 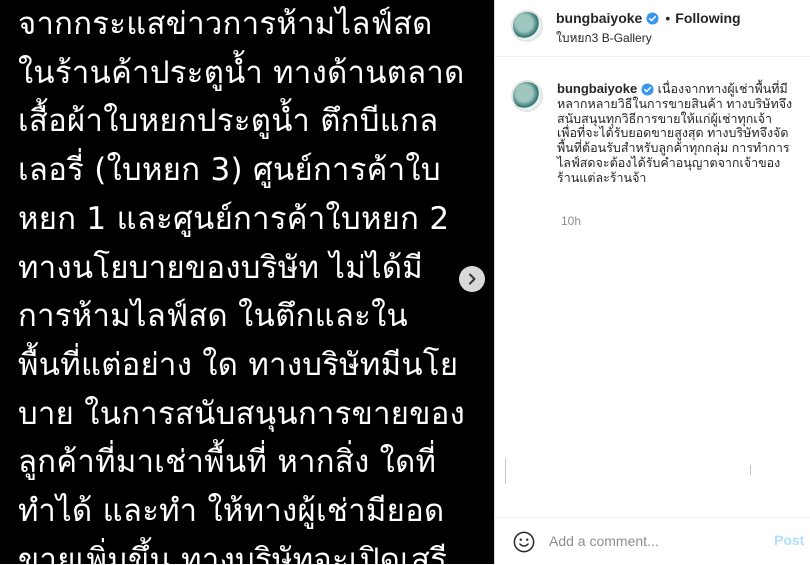 What do you see at coordinates (242, 413) in the screenshot?
I see `media-text-line: บาย ในการสนับสนุนการขายของ` at bounding box center [242, 413].